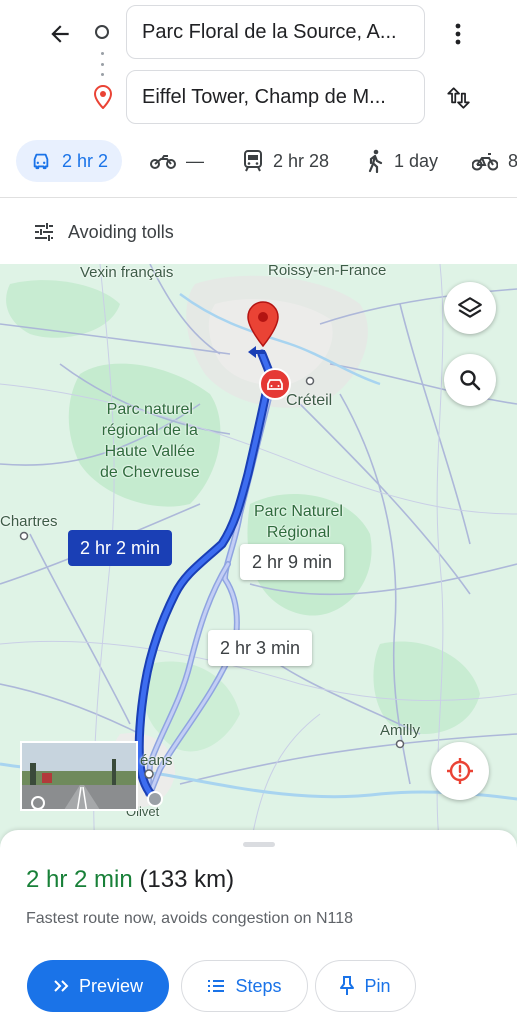 This screenshot has height=1024, width=517. I want to click on pin-button: Pin, so click(365, 986).